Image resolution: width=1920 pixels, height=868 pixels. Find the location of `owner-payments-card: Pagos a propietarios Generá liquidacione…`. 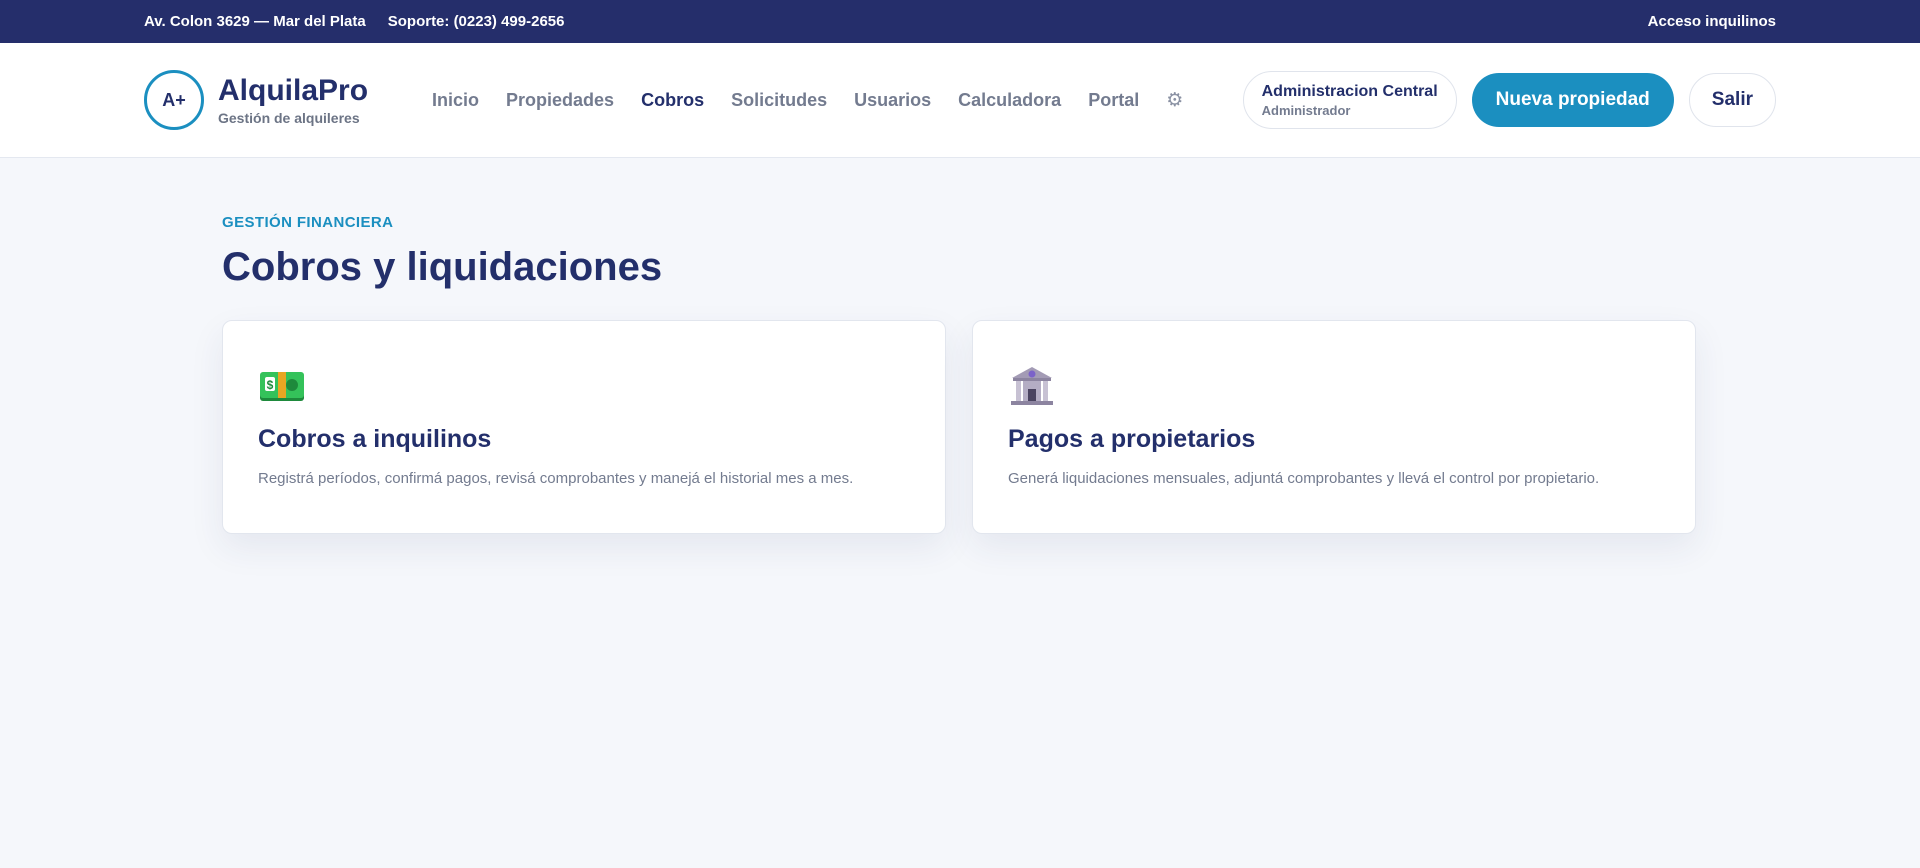

owner-payments-card: Pagos a propietarios Generá liquidacione… is located at coordinates (1334, 427).